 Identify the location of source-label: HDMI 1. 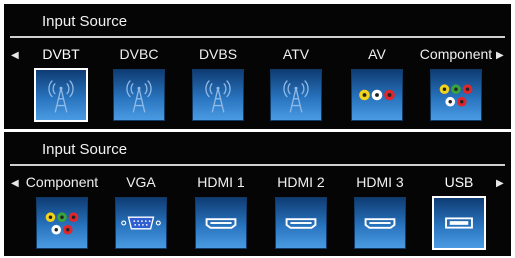
(221, 182).